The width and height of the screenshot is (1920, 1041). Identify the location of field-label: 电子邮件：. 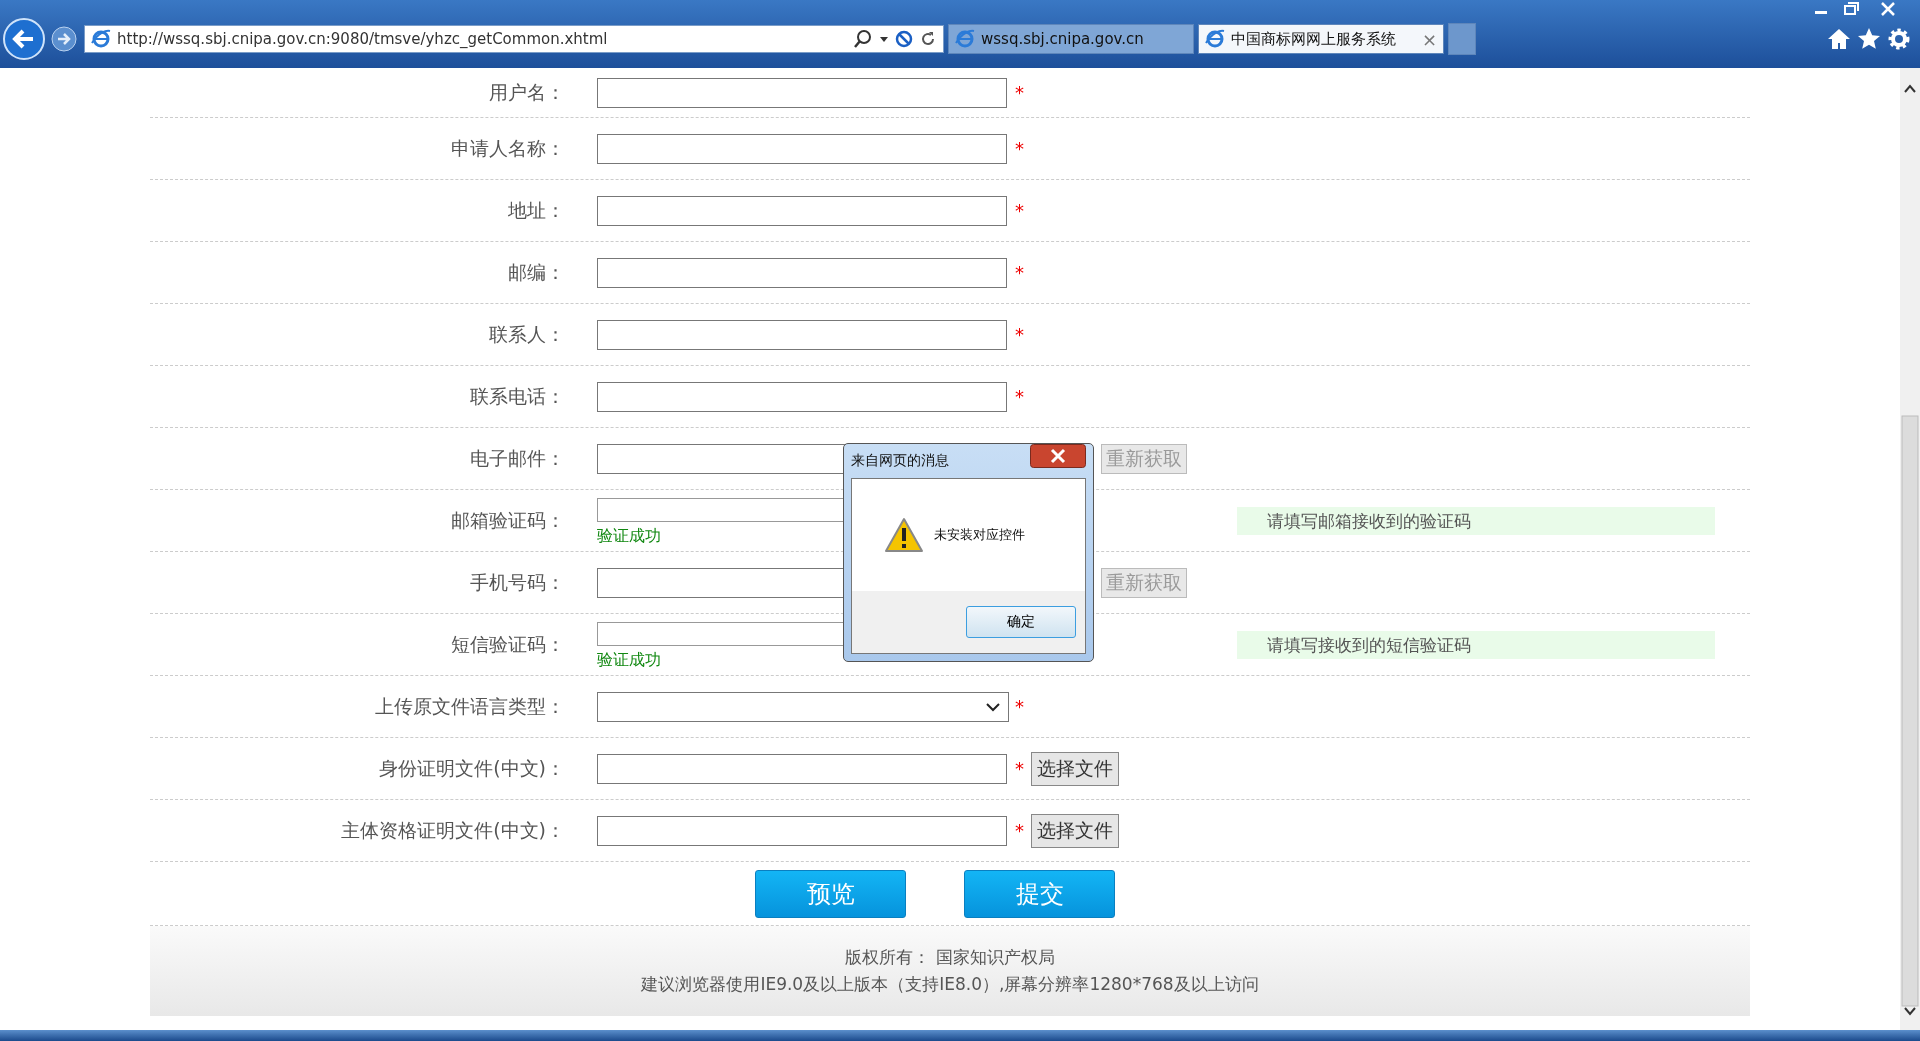
(517, 458).